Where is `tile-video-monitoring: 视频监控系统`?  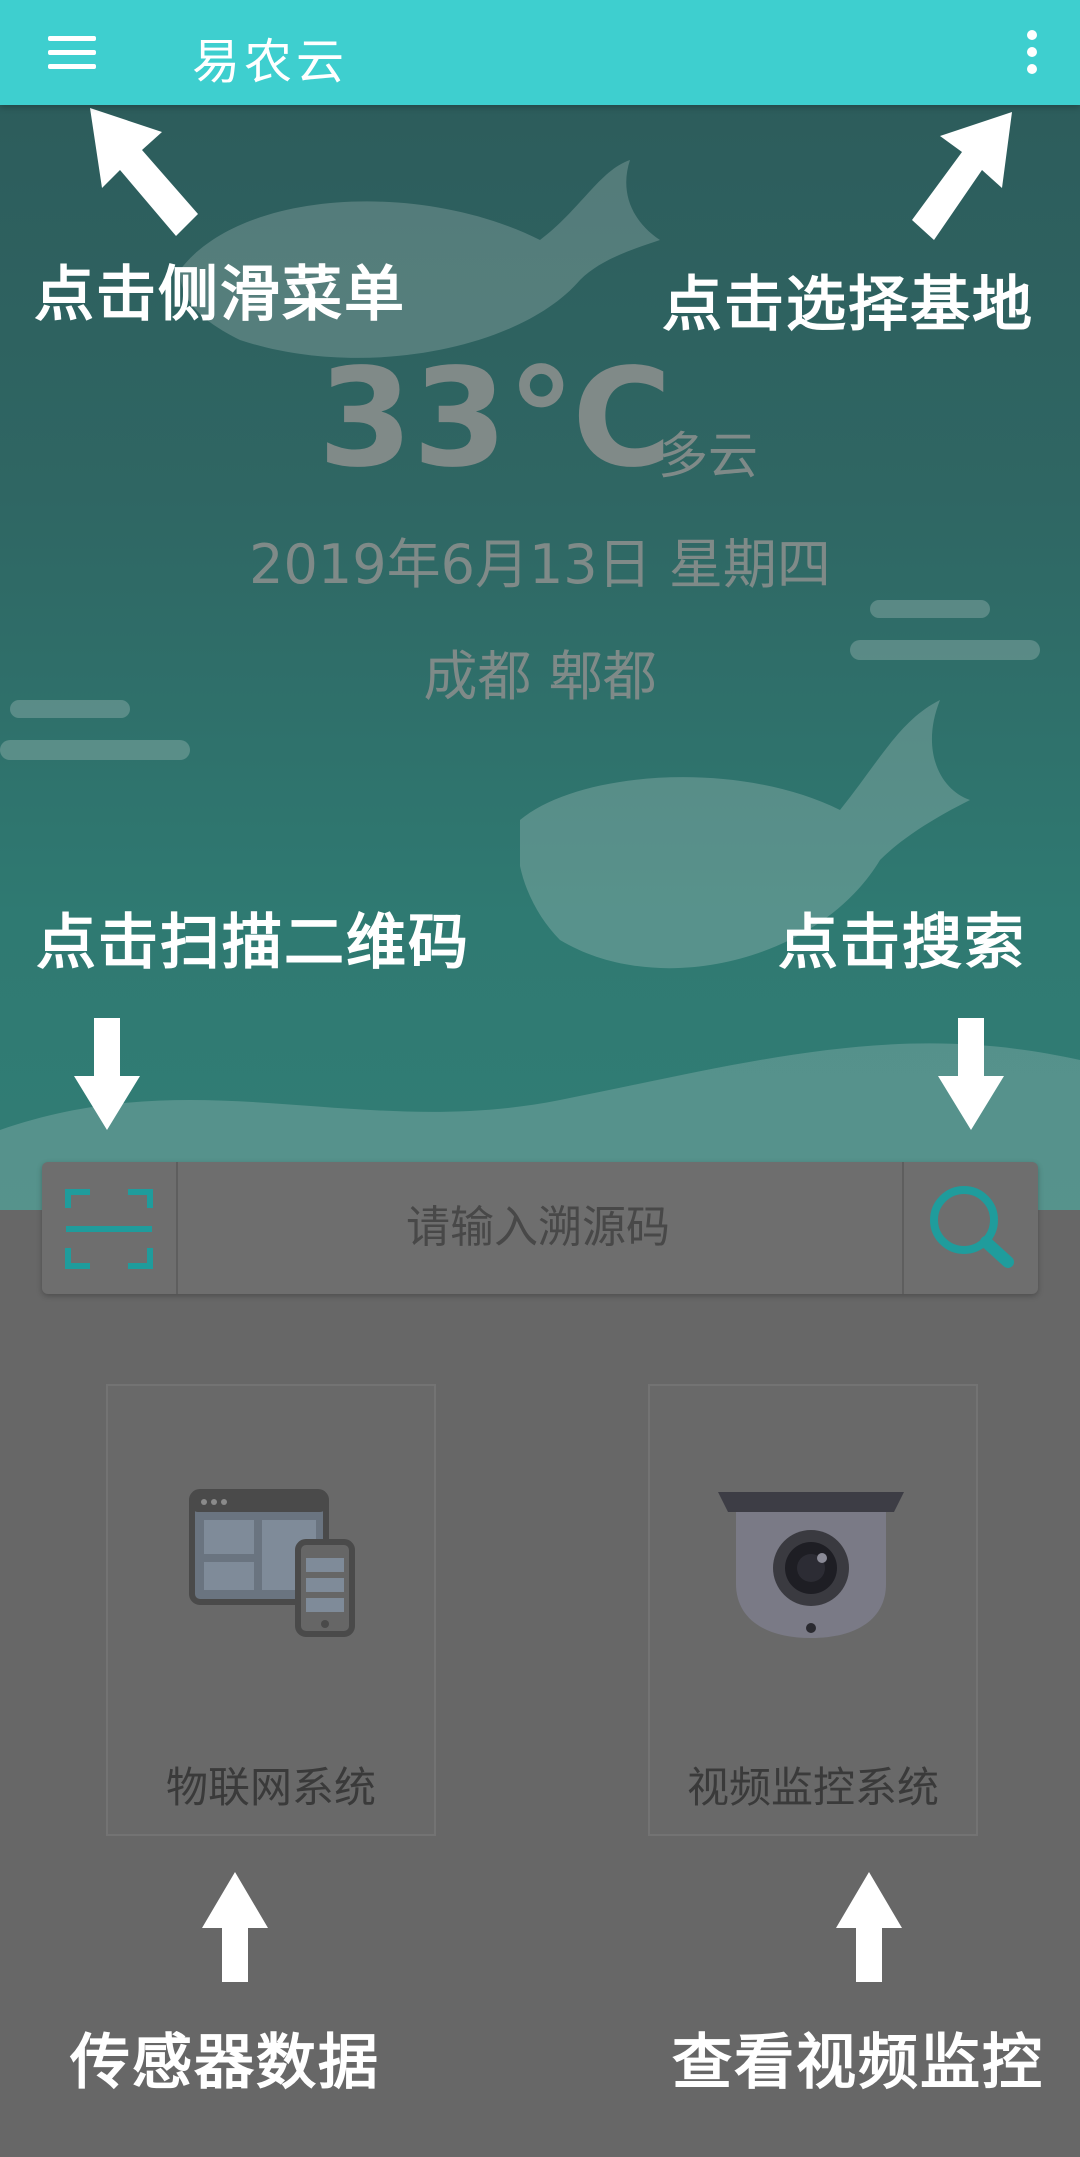
tile-video-monitoring: 视频监控系统 is located at coordinates (813, 1610).